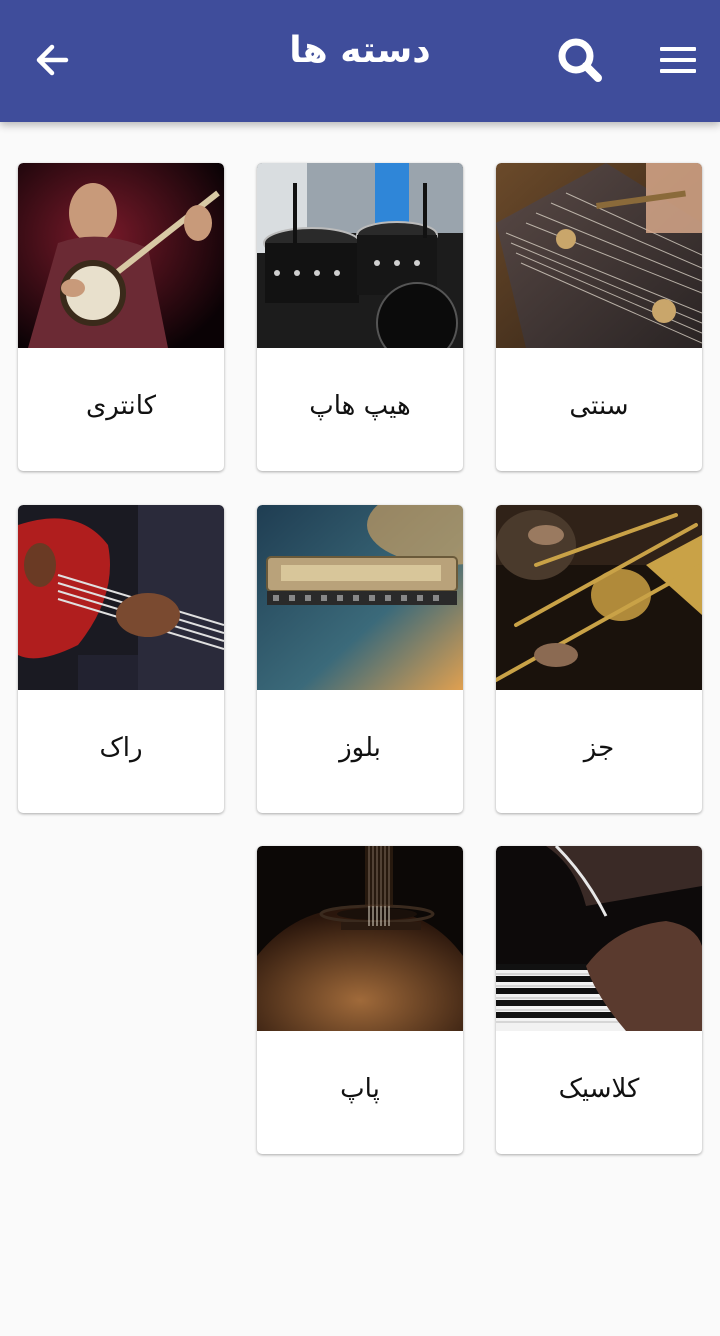 The image size is (720, 1336). Describe the element at coordinates (360, 1089) in the screenshot. I see `category-label: پاپ` at that location.